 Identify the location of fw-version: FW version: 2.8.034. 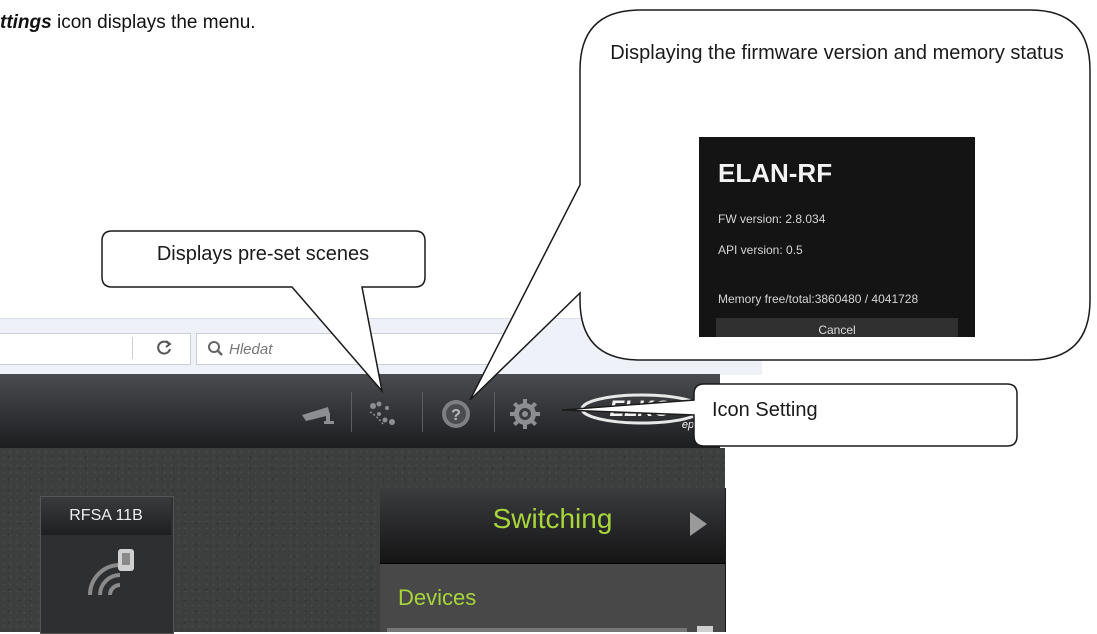
(772, 219).